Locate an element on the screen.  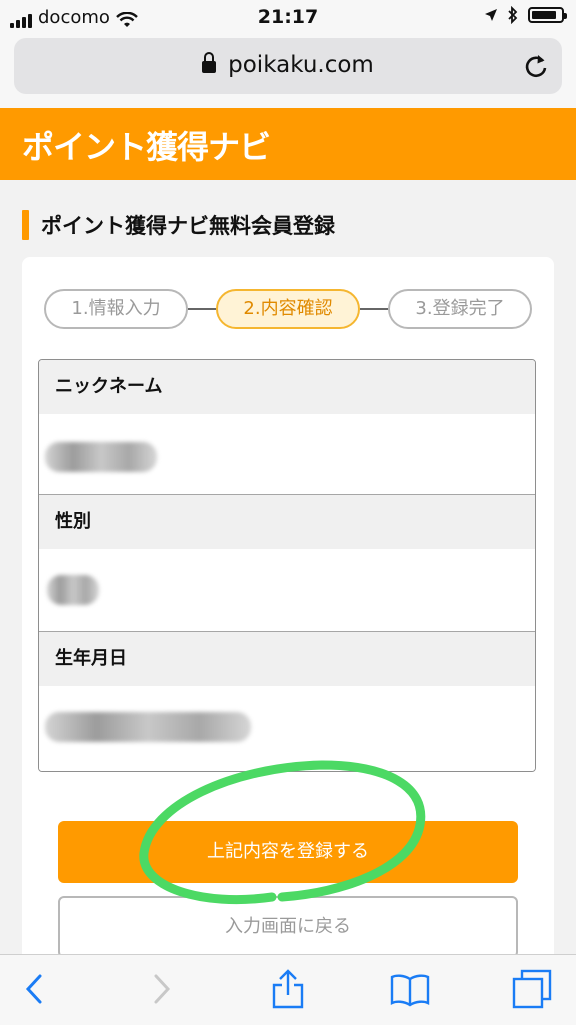
share-icon is located at coordinates (288, 989).